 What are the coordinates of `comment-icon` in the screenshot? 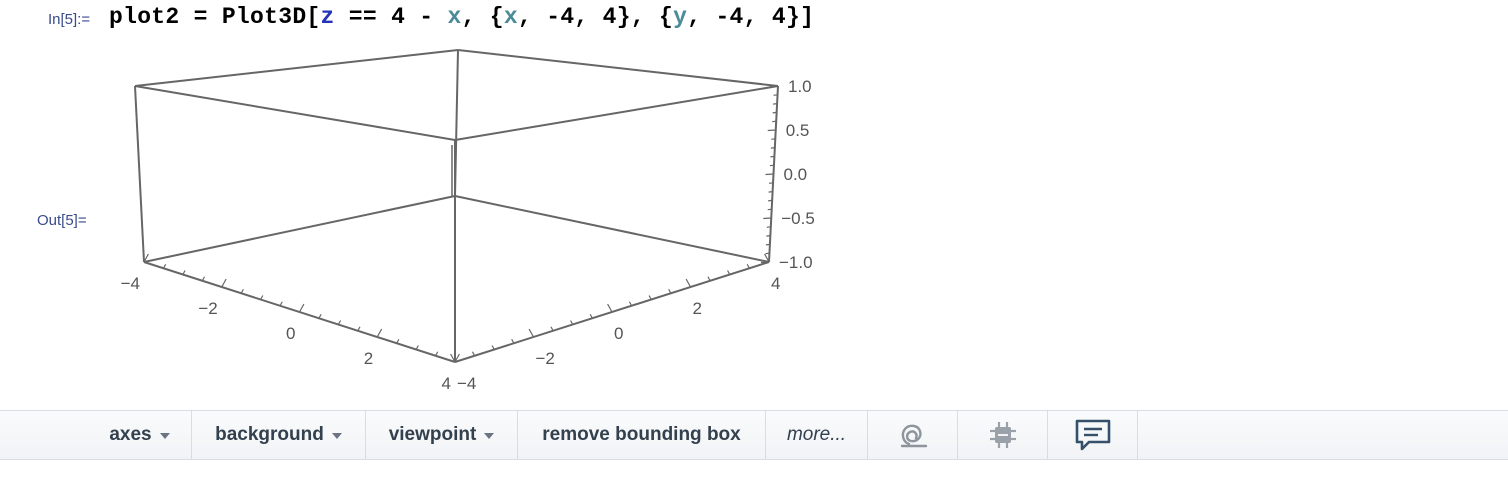 It's located at (1092, 435).